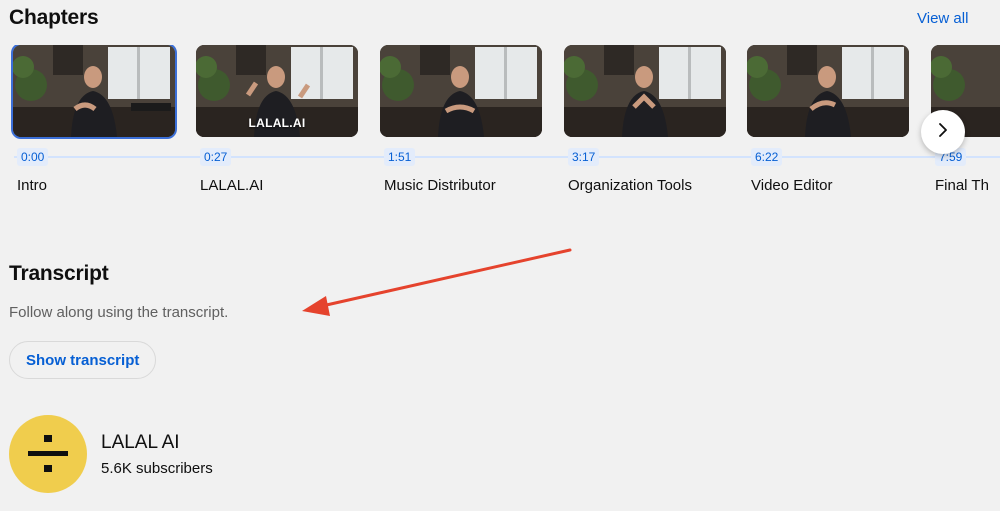 Image resolution: width=1000 pixels, height=511 pixels. I want to click on chapter-timestamp: 1:51, so click(400, 157).